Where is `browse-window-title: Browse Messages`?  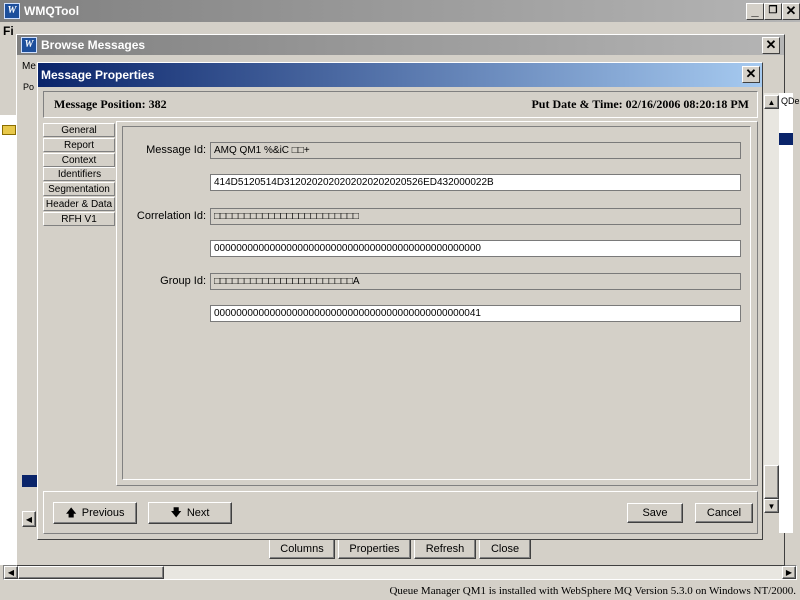 browse-window-title: Browse Messages is located at coordinates (93, 45).